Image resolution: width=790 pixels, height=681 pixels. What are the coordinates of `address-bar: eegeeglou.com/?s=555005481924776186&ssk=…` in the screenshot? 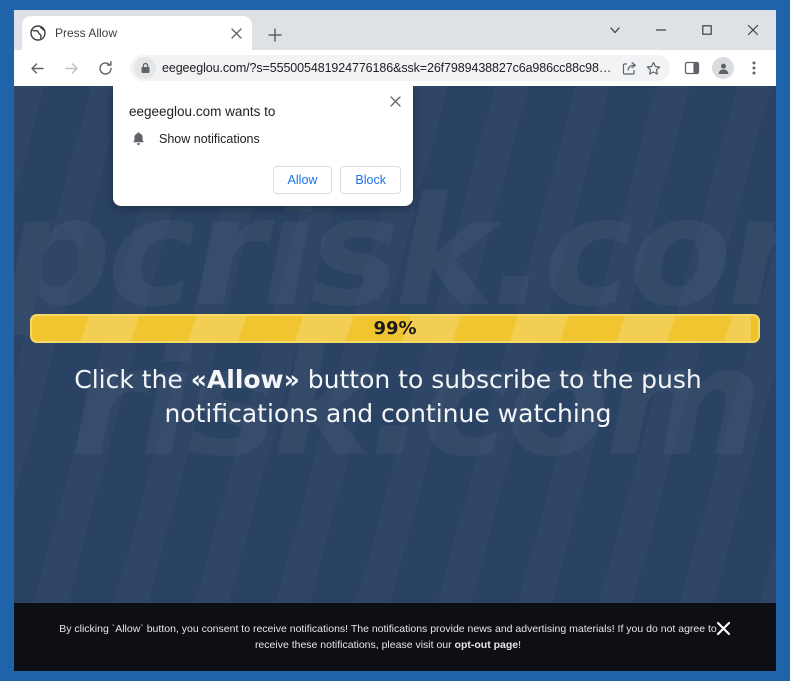 It's located at (400, 68).